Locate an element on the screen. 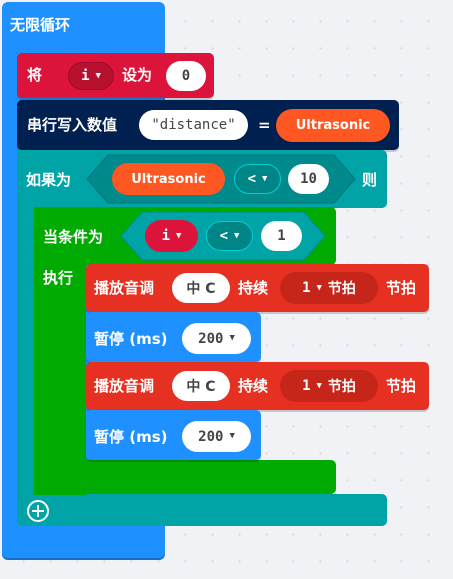 The height and width of the screenshot is (579, 453). tone1-duration-label: 持续 is located at coordinates (253, 288).